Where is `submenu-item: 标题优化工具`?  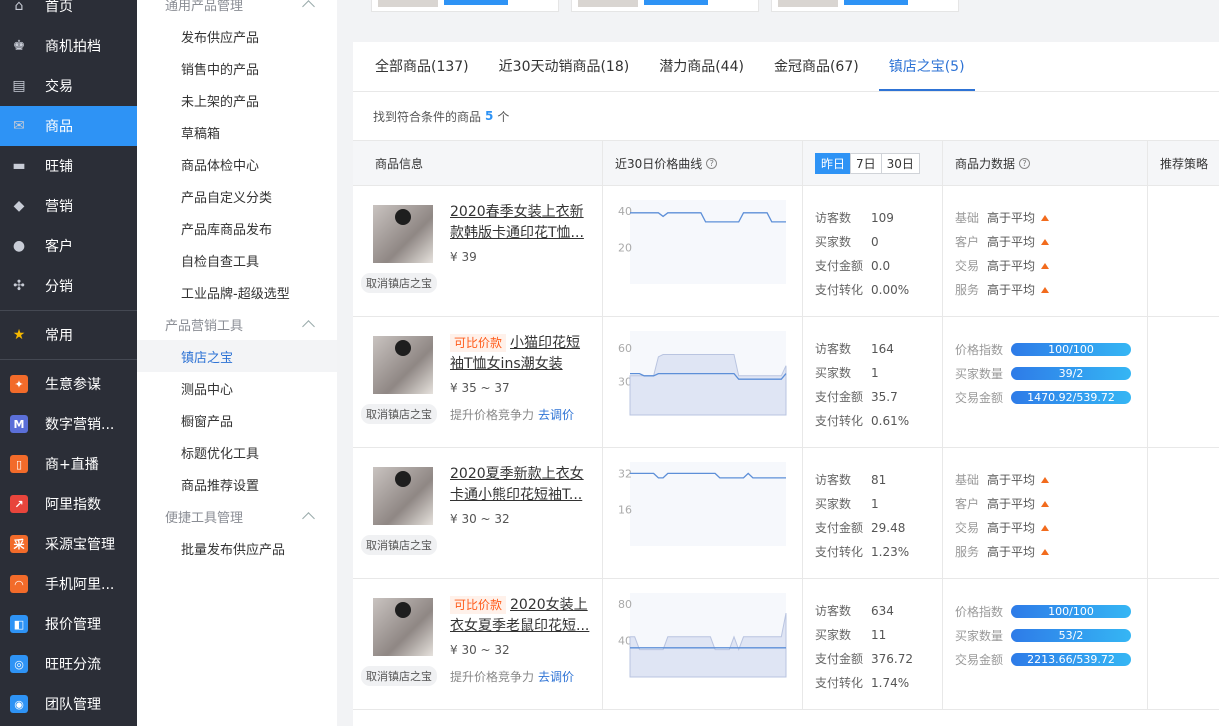 submenu-item: 标题优化工具 is located at coordinates (237, 452).